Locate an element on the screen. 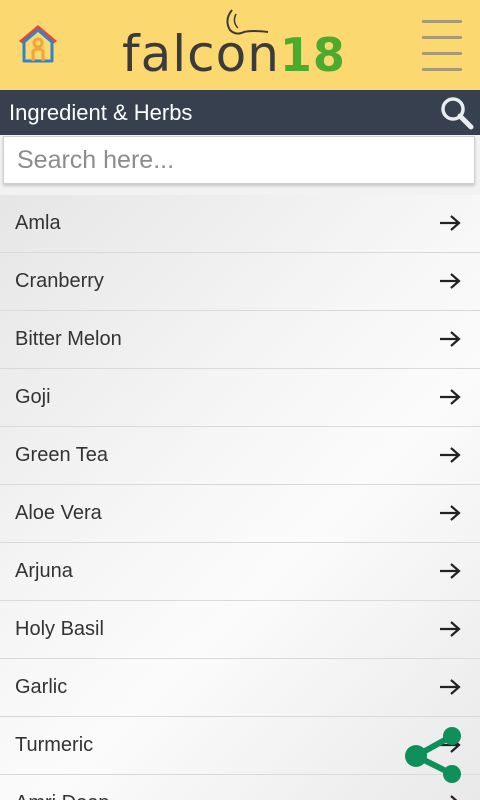  menu-button is located at coordinates (442, 46).